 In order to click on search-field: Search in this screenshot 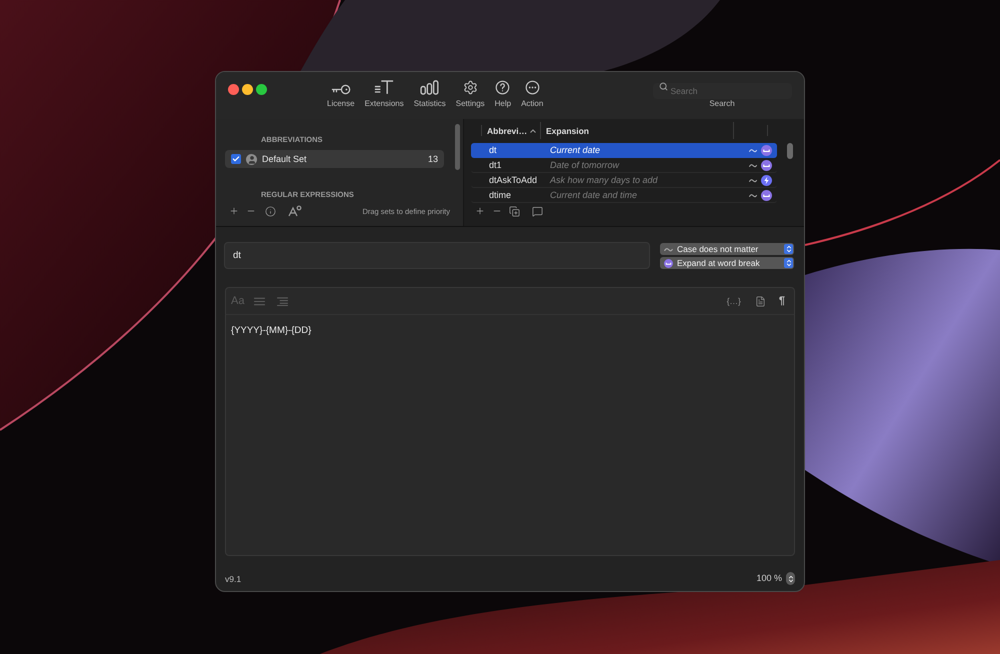, I will do `click(722, 91)`.